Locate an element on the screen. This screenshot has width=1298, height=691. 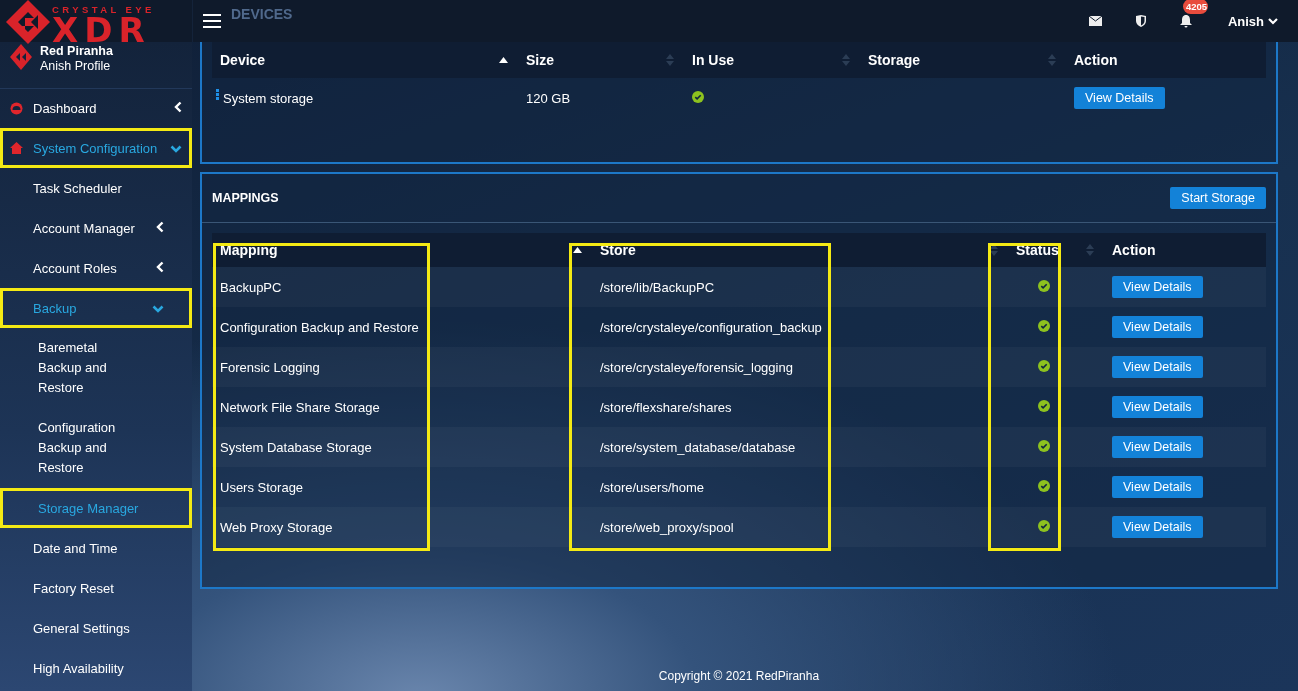
column-header: Store is located at coordinates (800, 250).